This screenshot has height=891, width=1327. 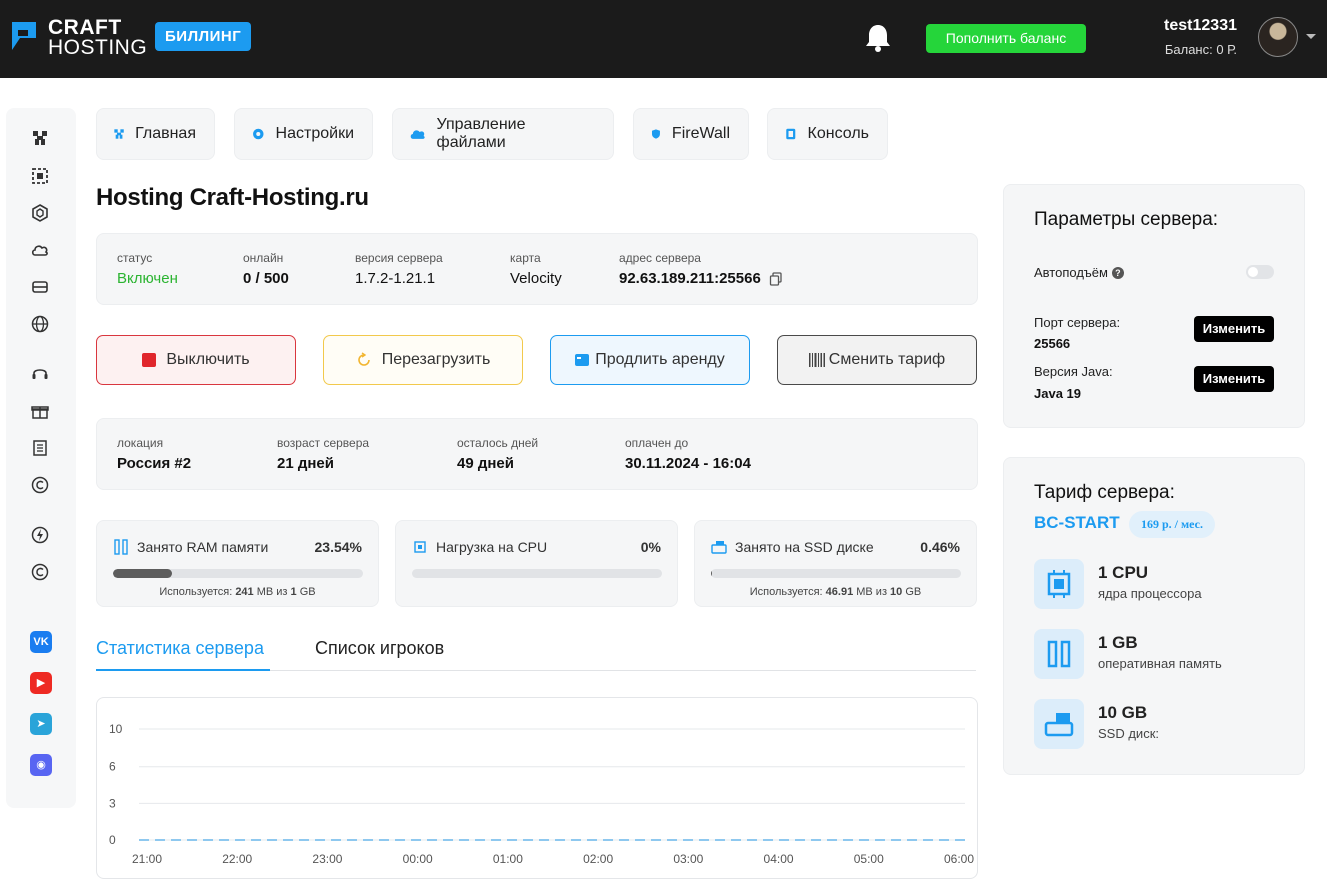 What do you see at coordinates (1104, 492) in the screenshot?
I see `plan-title: Тариф сервера:` at bounding box center [1104, 492].